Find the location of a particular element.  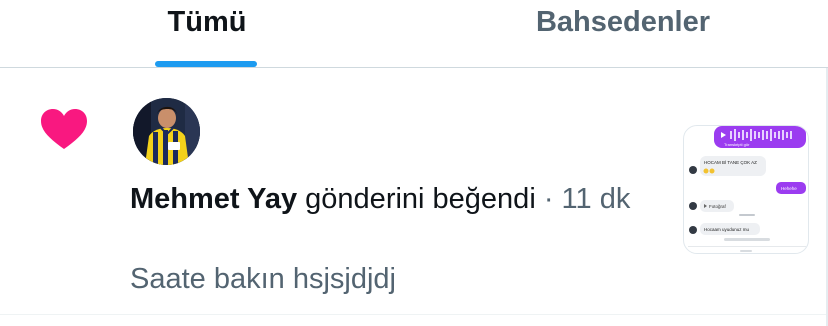

post-snippet: Saate bakın hsjsjdjdj is located at coordinates (390, 279).